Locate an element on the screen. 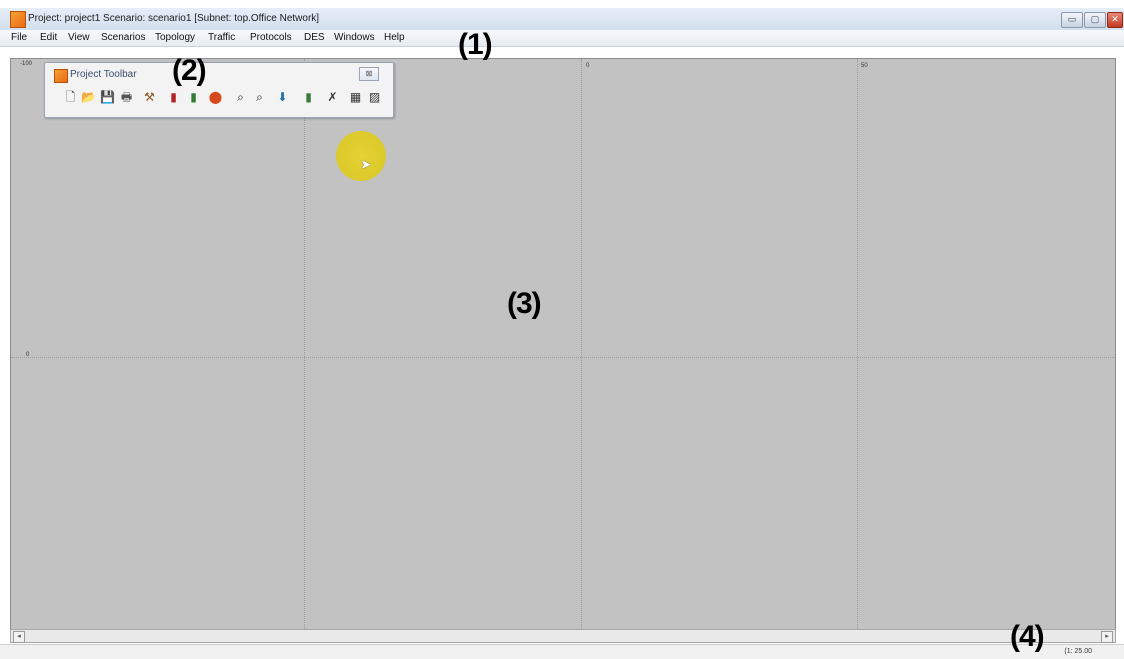 The image size is (1124, 659). horizontal-scrollbar: ◂ ▸ is located at coordinates (563, 636).